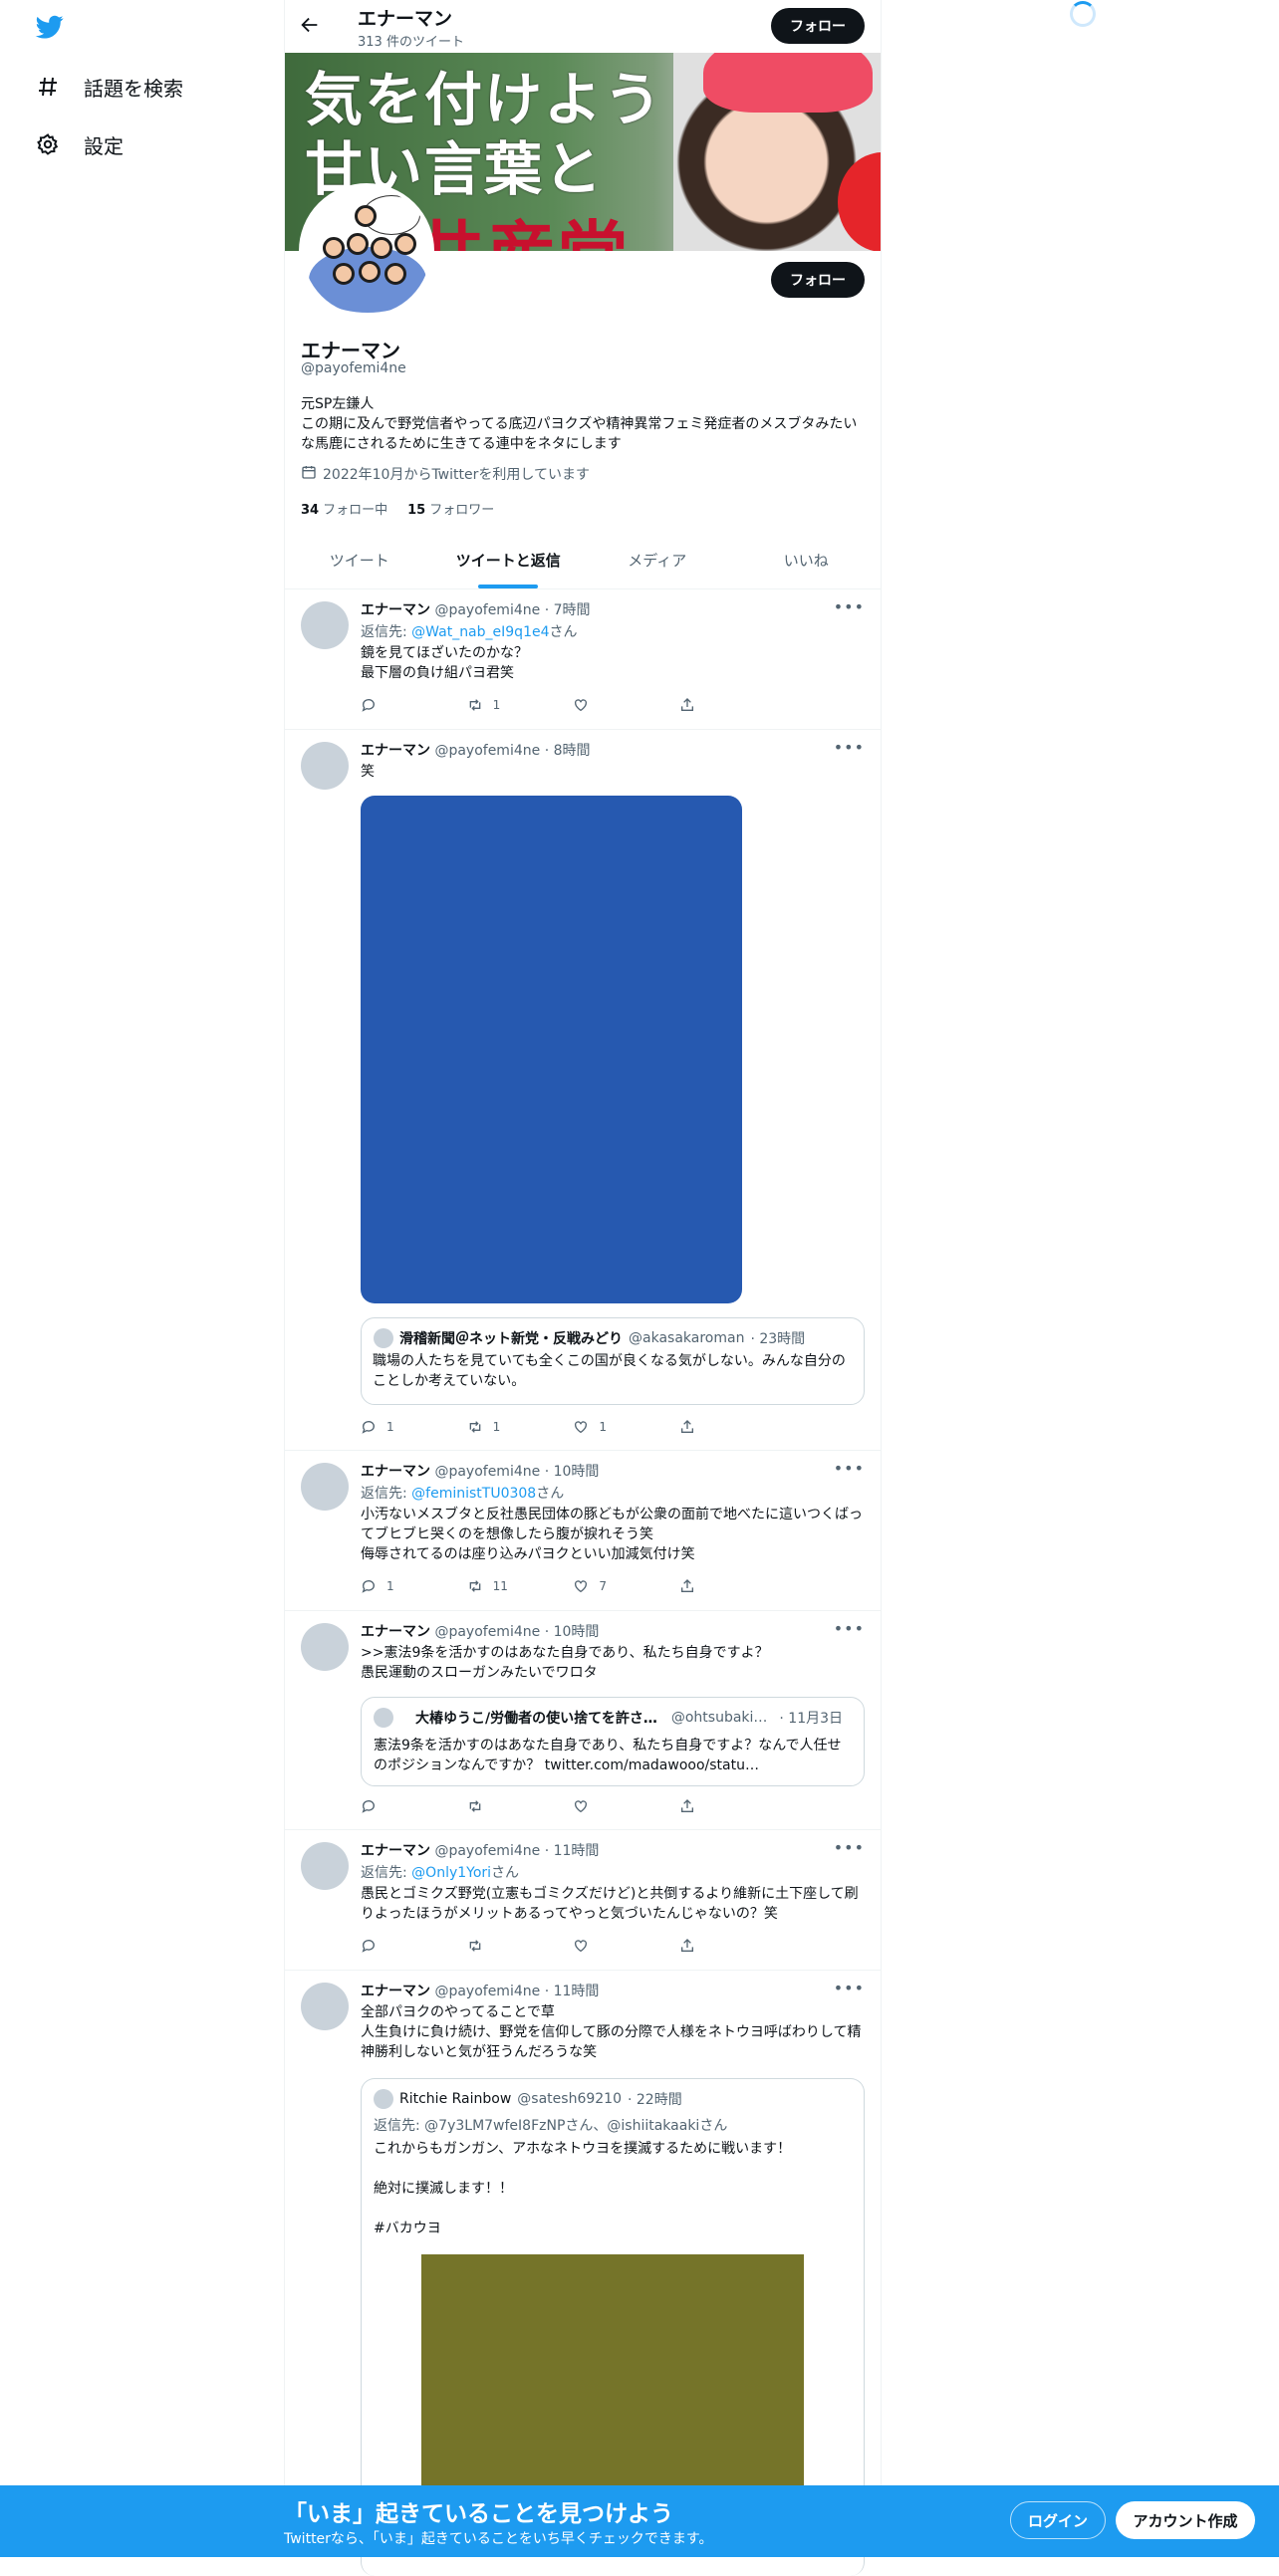 The image size is (1279, 2576). I want to click on like-count: 7, so click(603, 1586).